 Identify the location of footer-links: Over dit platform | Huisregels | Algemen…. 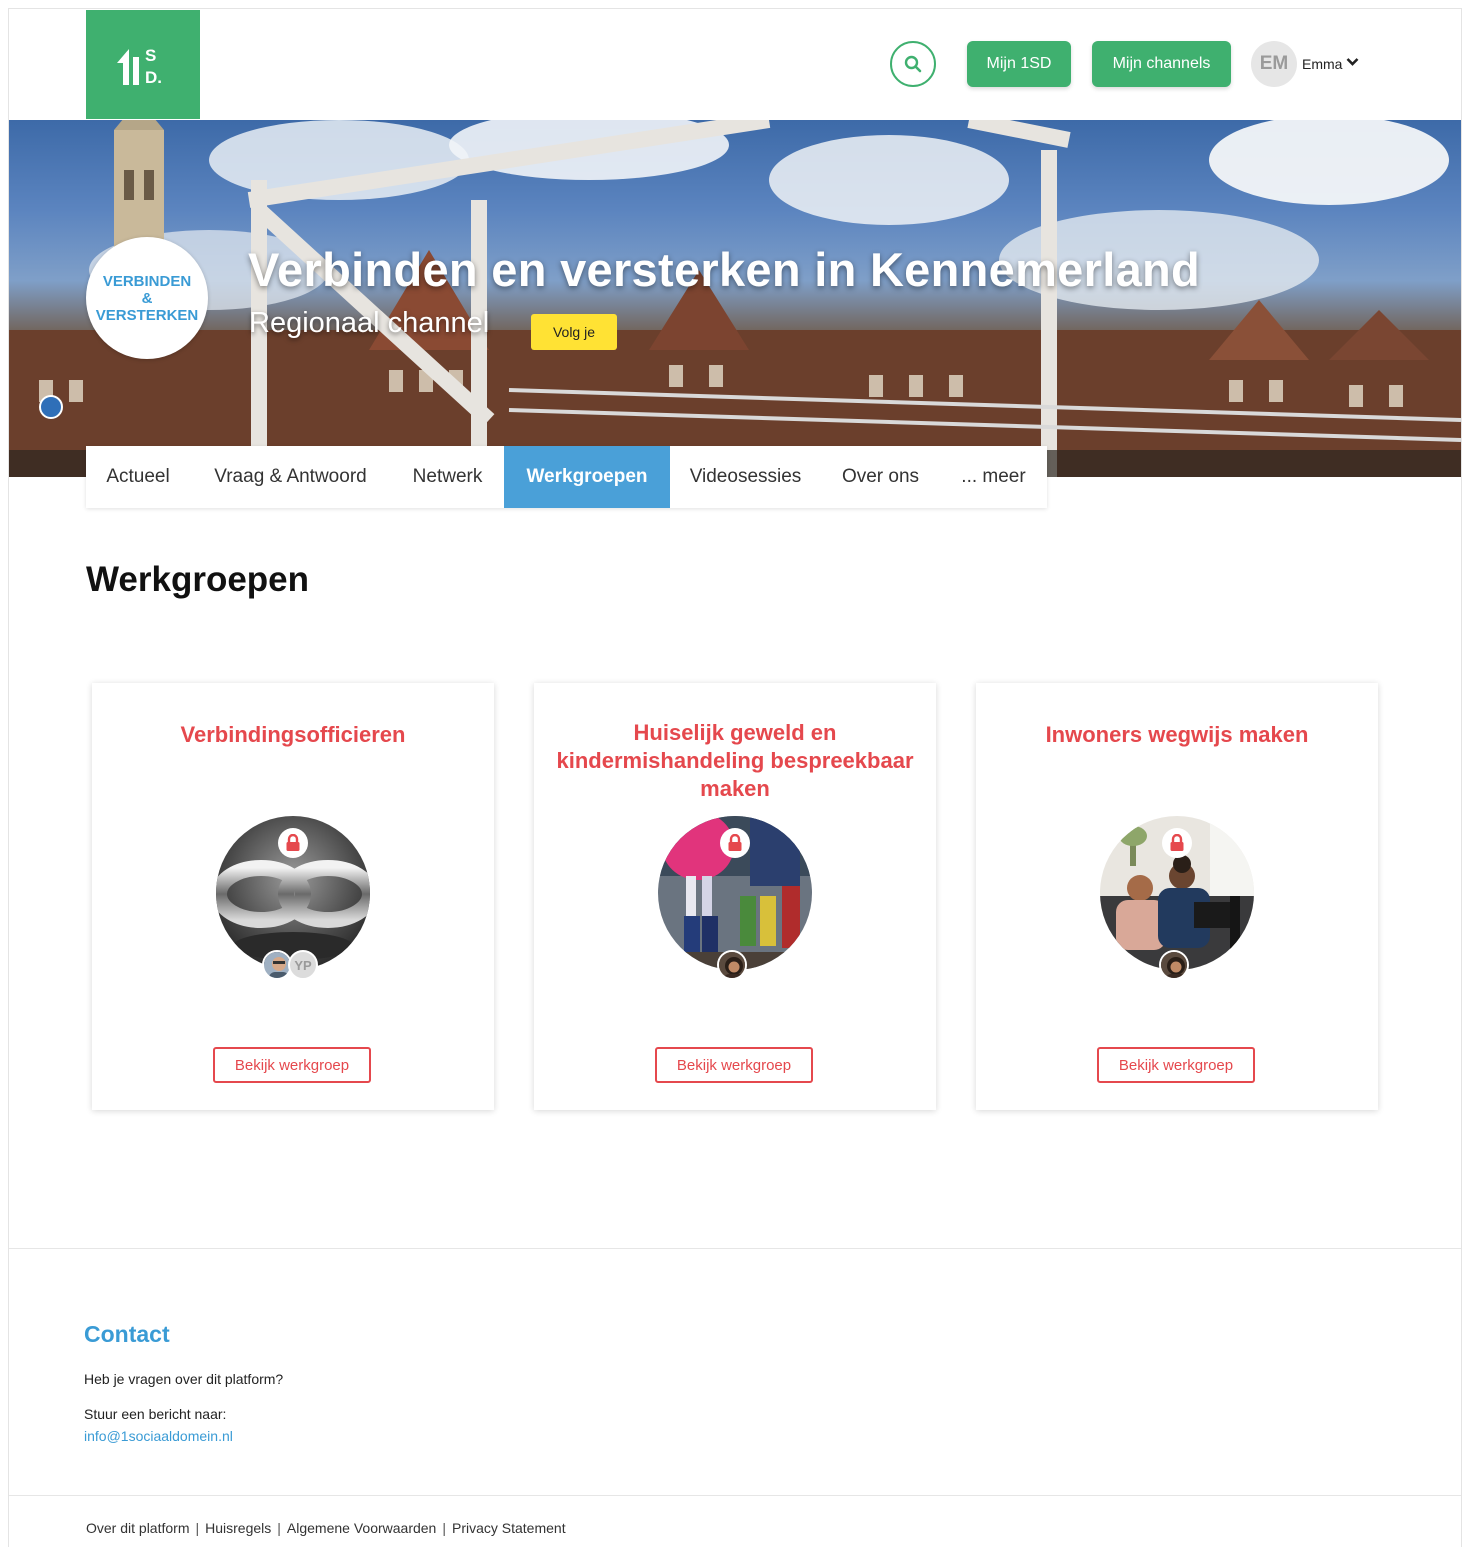
(326, 1528).